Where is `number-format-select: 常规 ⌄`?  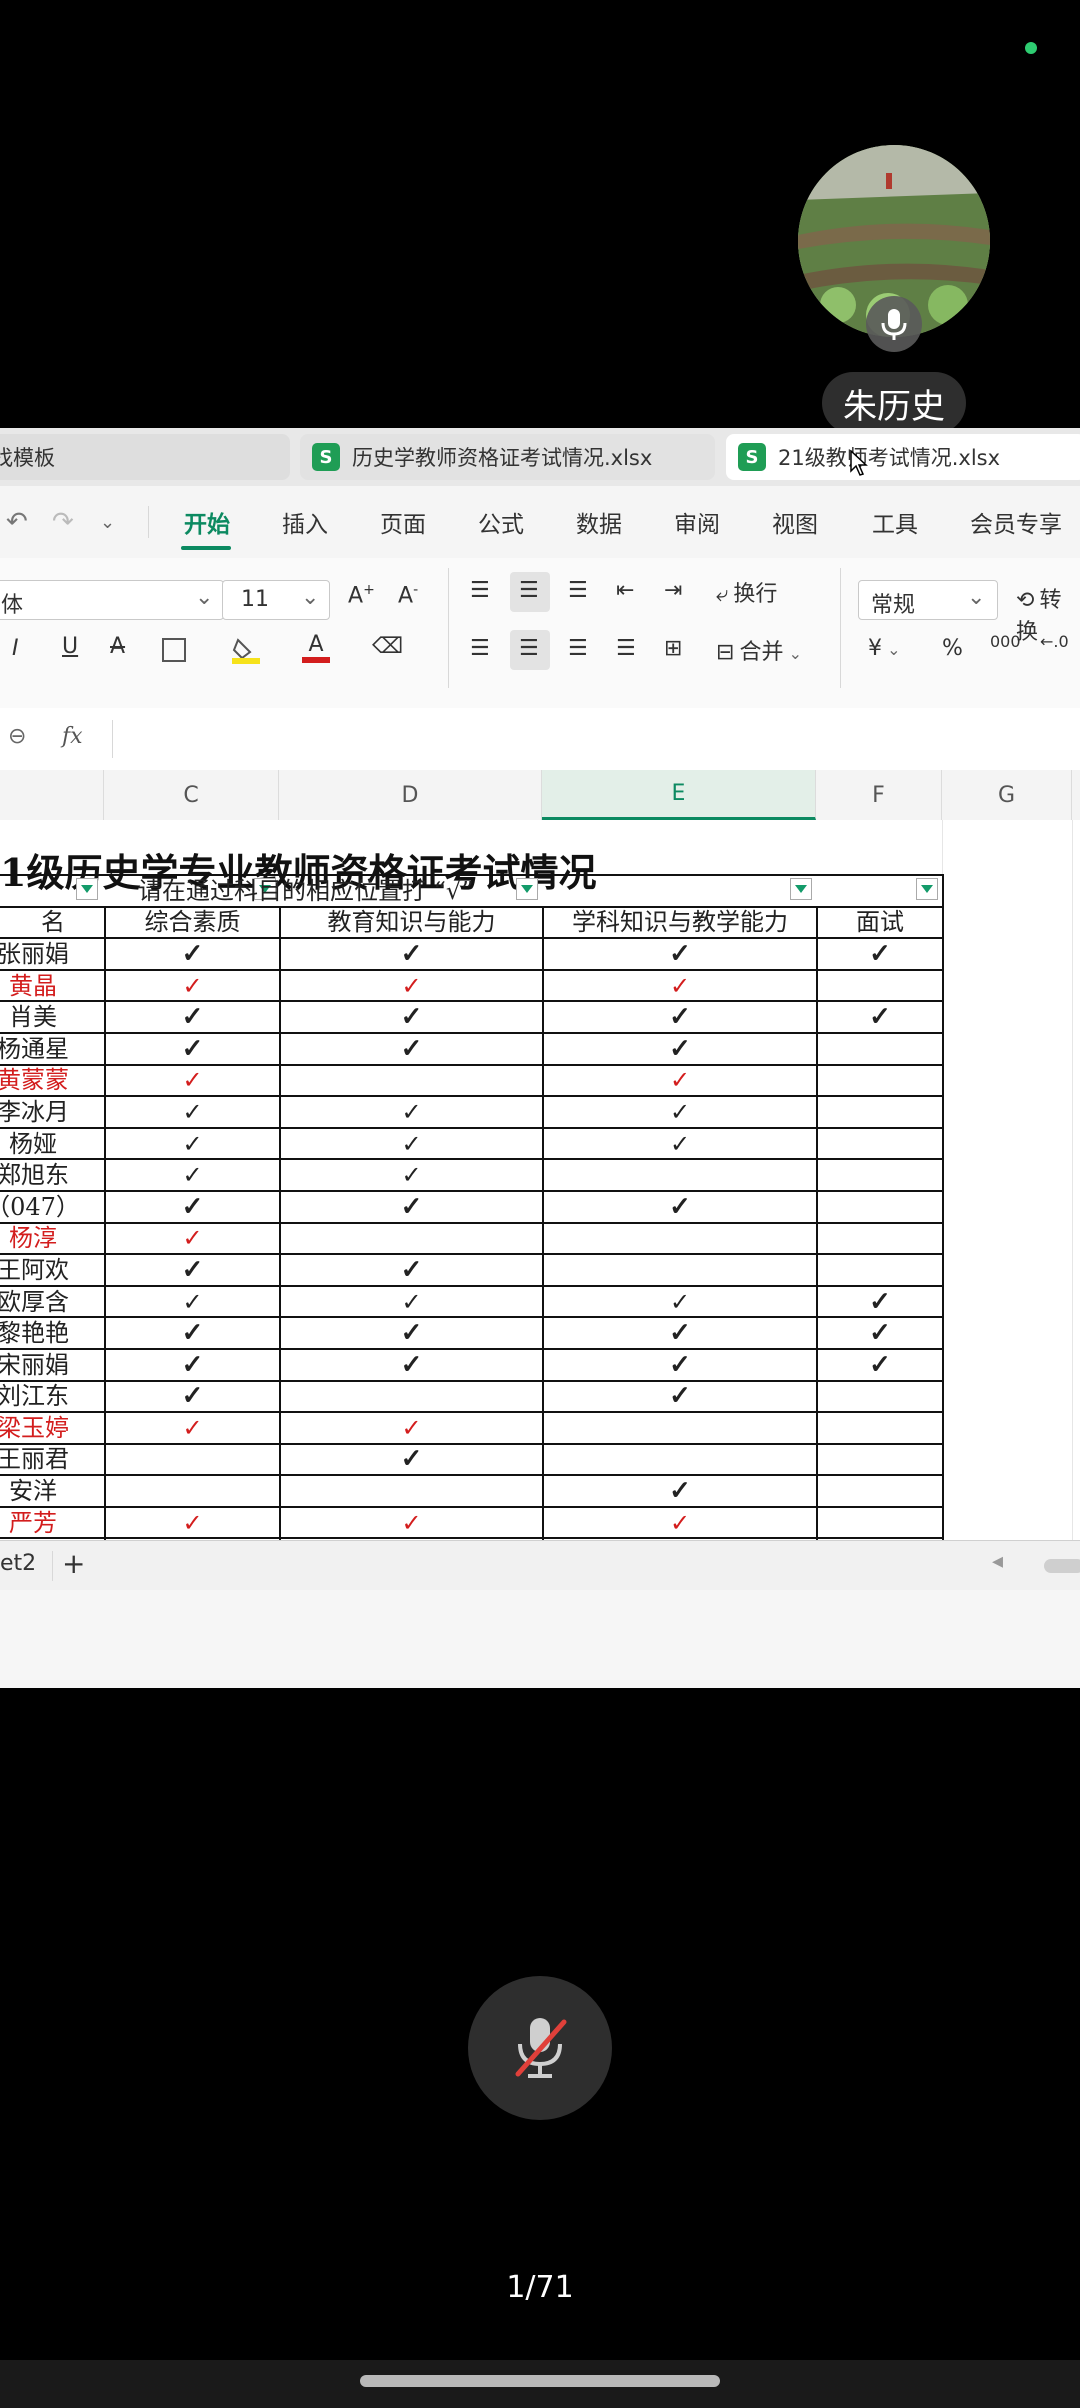
number-format-select: 常规 ⌄ is located at coordinates (928, 600).